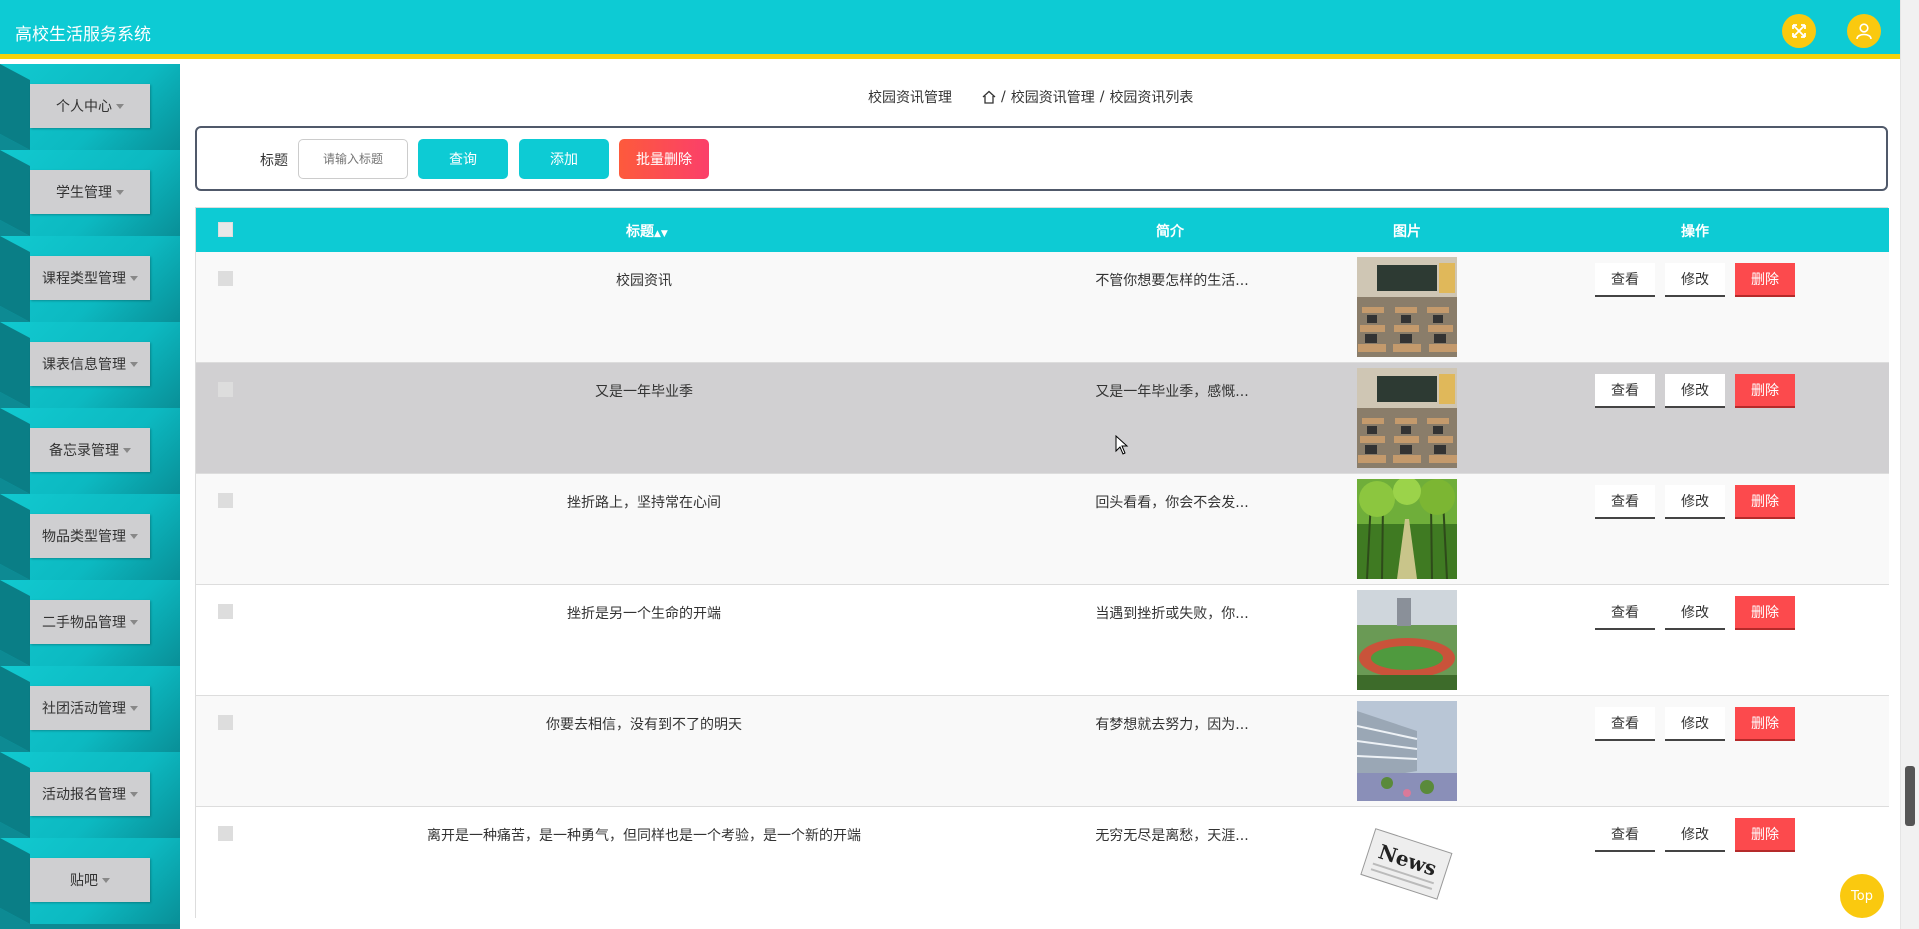  What do you see at coordinates (644, 392) in the screenshot?
I see `row-title: 又是一年毕业季` at bounding box center [644, 392].